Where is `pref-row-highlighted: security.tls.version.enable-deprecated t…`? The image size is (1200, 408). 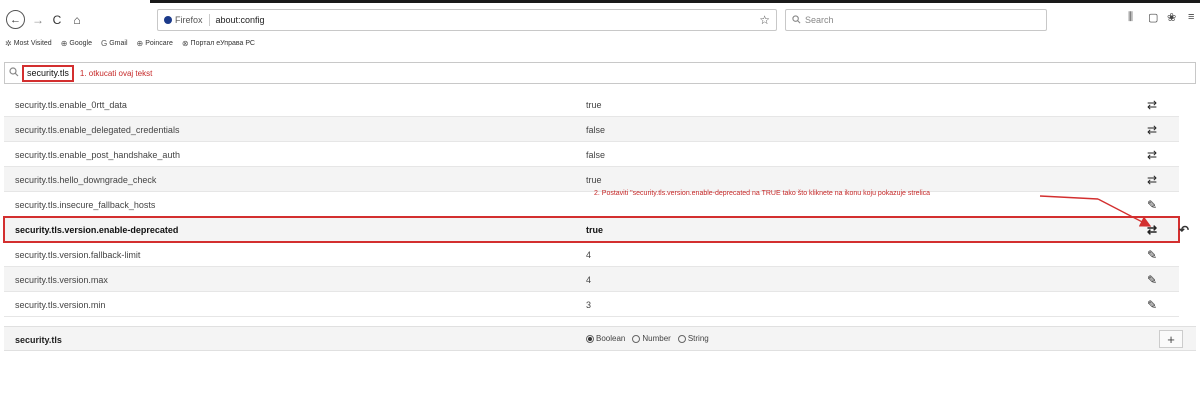
pref-row-highlighted: security.tls.version.enable-deprecated t… is located at coordinates (596, 229).